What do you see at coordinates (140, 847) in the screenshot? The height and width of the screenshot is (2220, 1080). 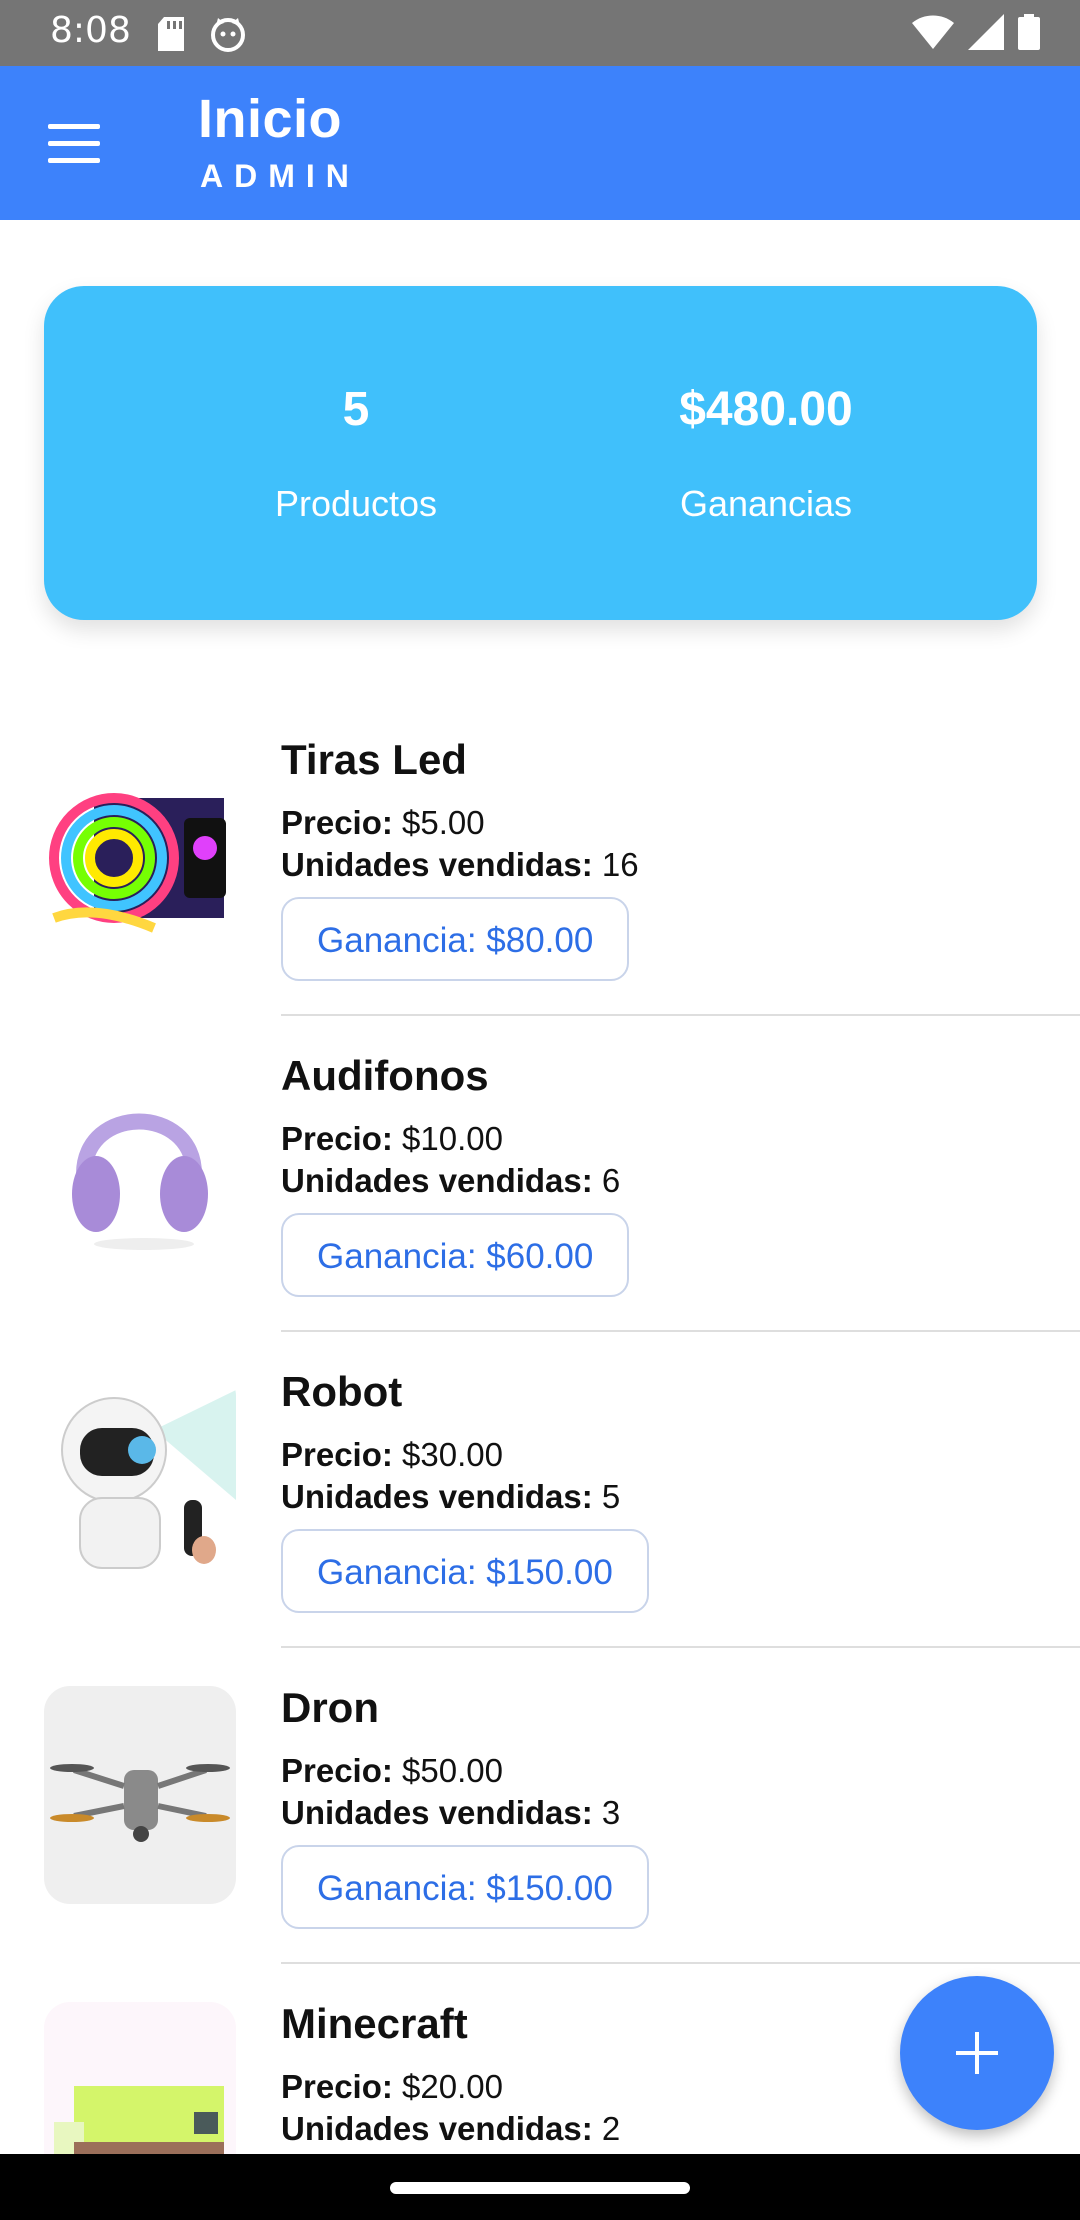 I see `product-image-led-strip` at bounding box center [140, 847].